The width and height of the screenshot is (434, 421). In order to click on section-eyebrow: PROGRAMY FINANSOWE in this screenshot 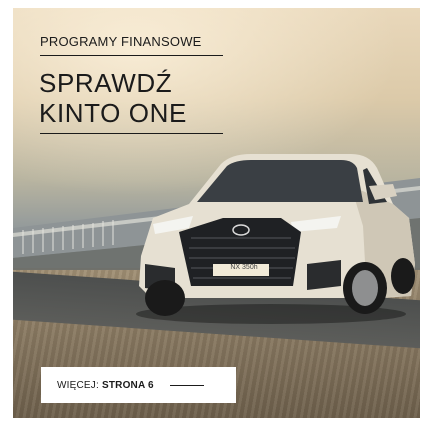, I will do `click(121, 41)`.